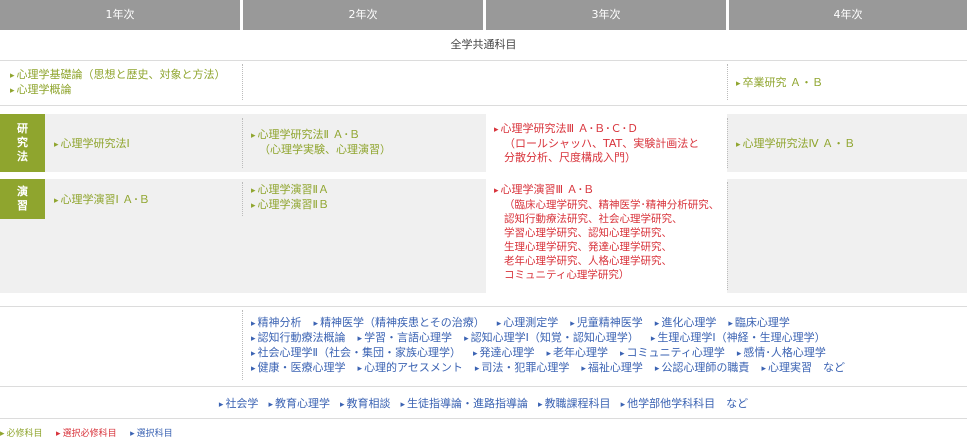 This screenshot has width=967, height=444. Describe the element at coordinates (22, 156) in the screenshot. I see `tag-char: 法` at that location.